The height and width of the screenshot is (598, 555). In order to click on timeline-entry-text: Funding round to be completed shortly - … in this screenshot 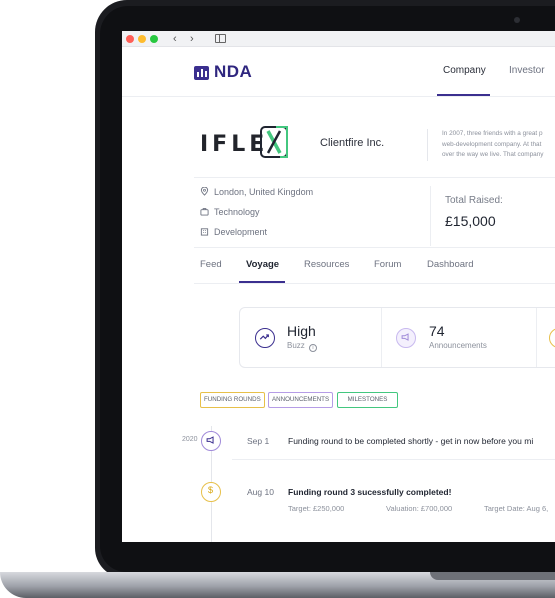, I will do `click(410, 441)`.